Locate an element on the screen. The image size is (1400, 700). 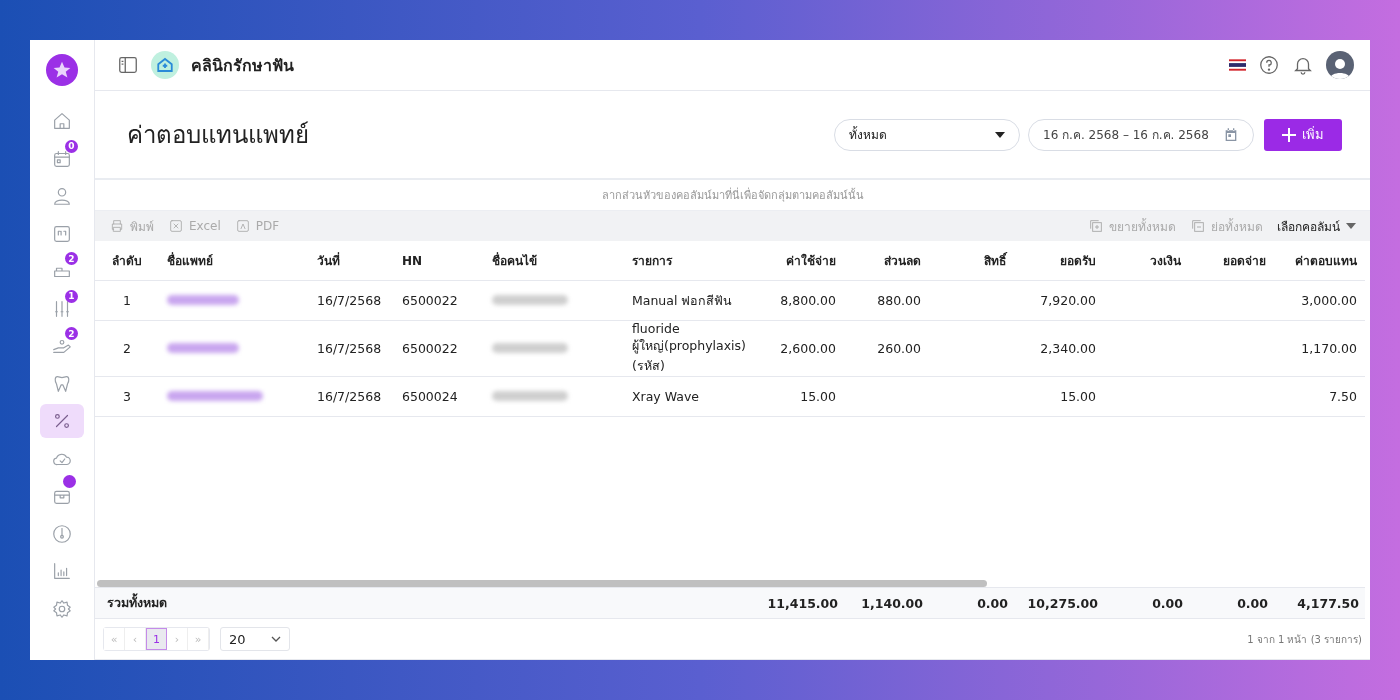
total-cell-text: 10,275.00 is located at coordinates (1062, 603).